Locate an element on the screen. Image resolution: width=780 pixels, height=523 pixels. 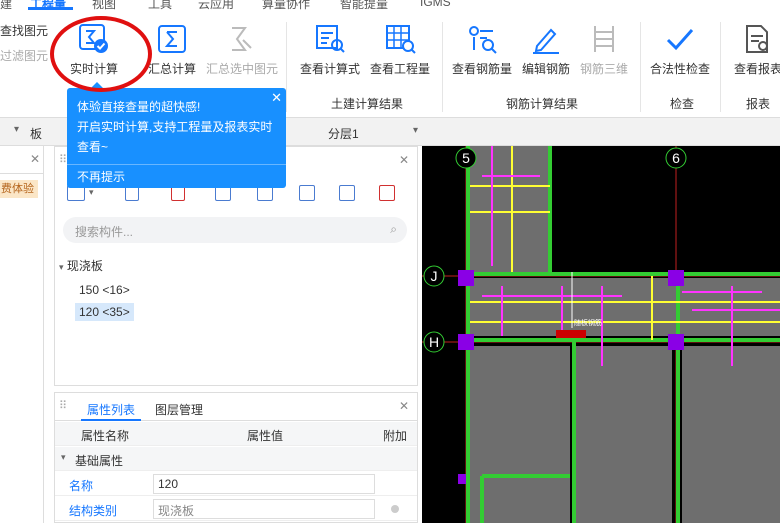
axis-bubble-h: H is located at coordinates (434, 342).